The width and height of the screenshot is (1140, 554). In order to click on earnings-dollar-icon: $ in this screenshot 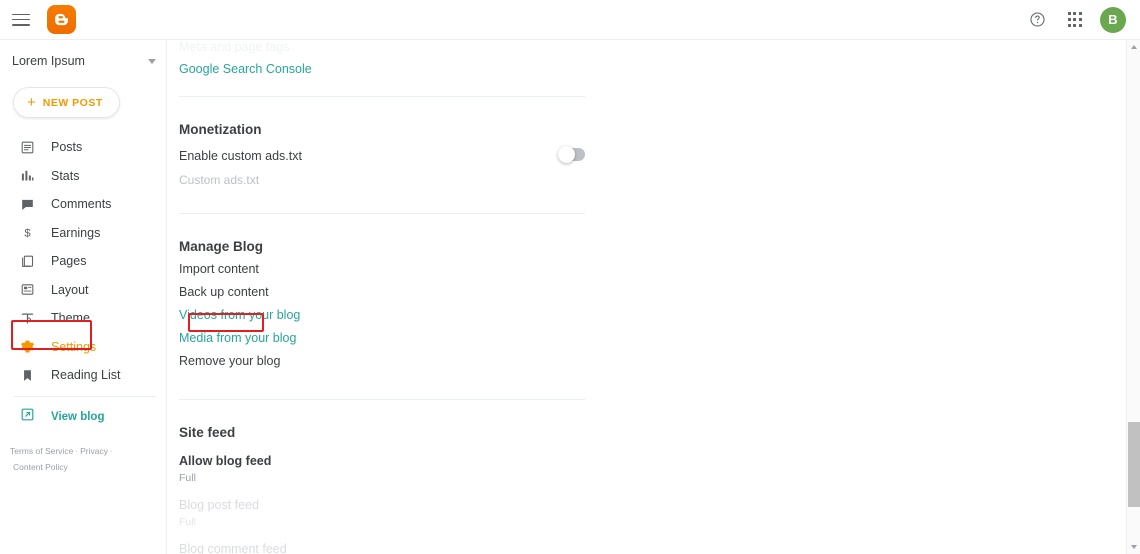, I will do `click(29, 232)`.